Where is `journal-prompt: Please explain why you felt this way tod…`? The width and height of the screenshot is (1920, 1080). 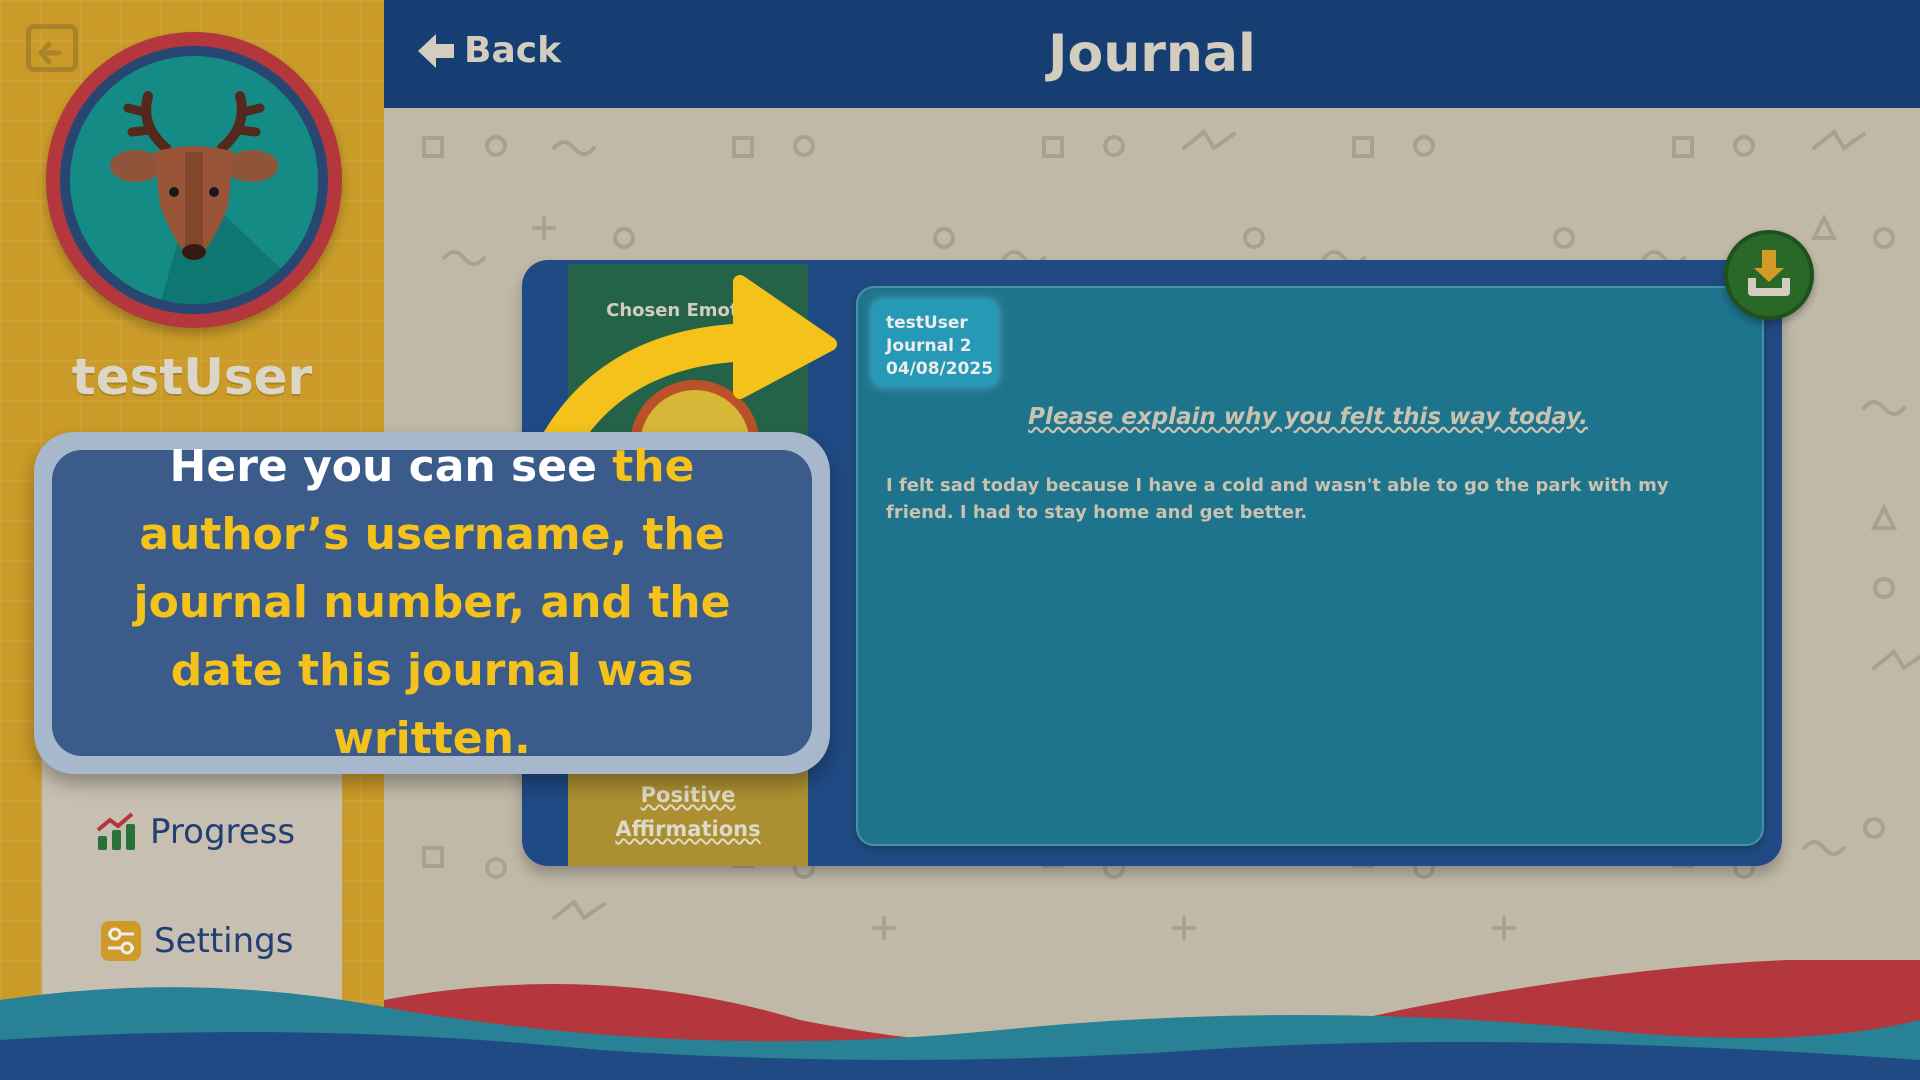 journal-prompt: Please explain why you felt this way tod… is located at coordinates (1308, 417).